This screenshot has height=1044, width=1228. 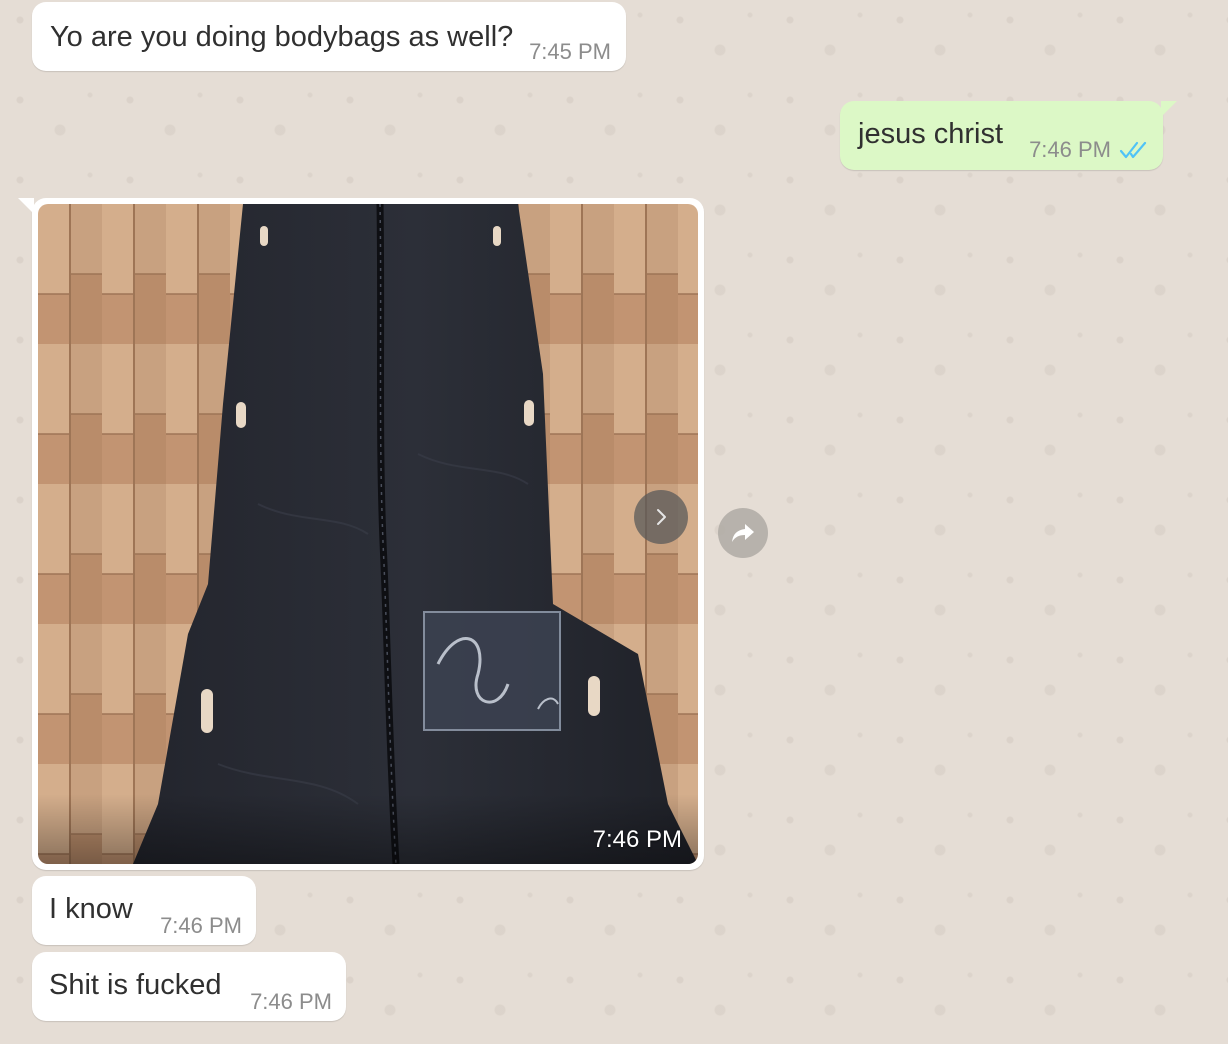 I want to click on chevron-right-icon, so click(x=661, y=517).